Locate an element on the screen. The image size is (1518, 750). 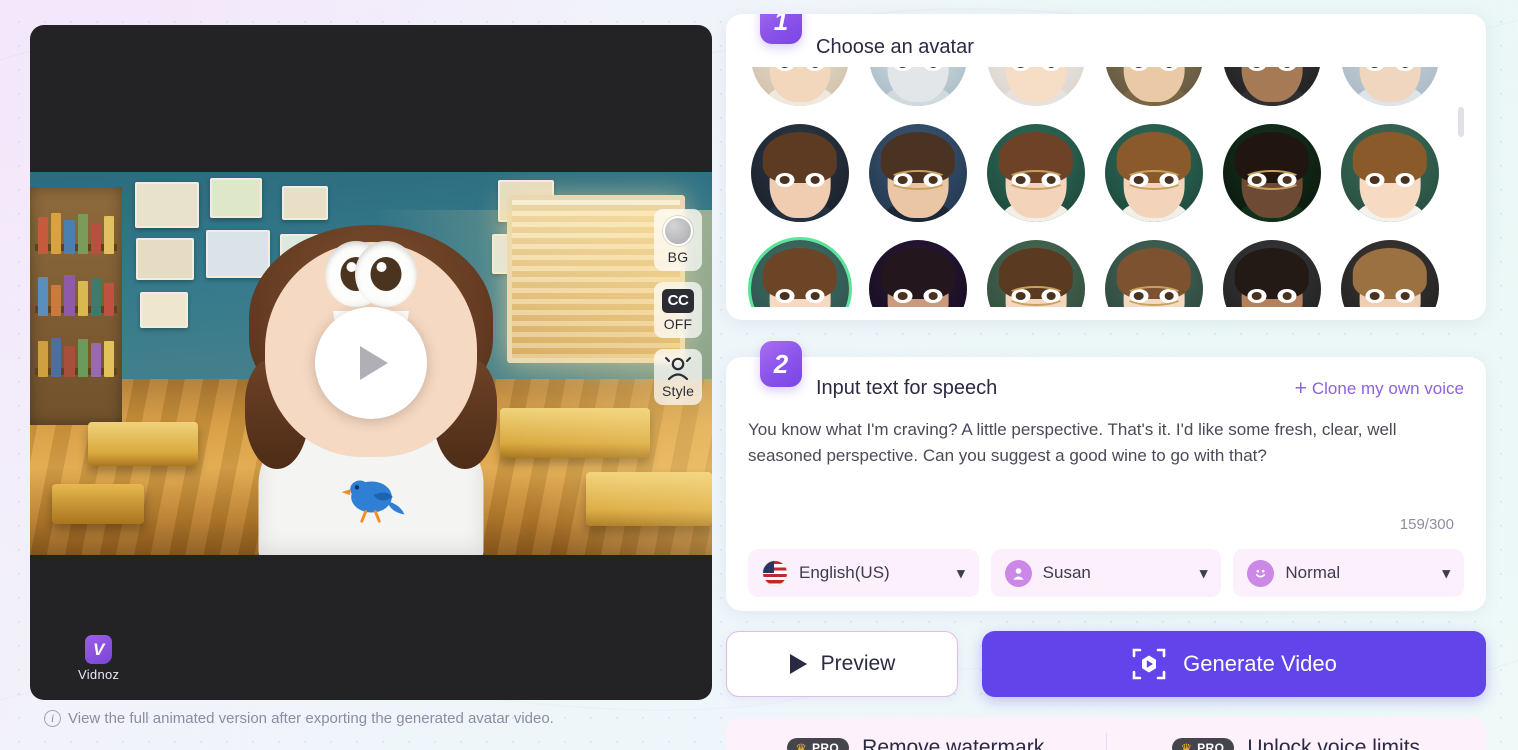
bird-shirt-graphic is located at coordinates (372, 501).